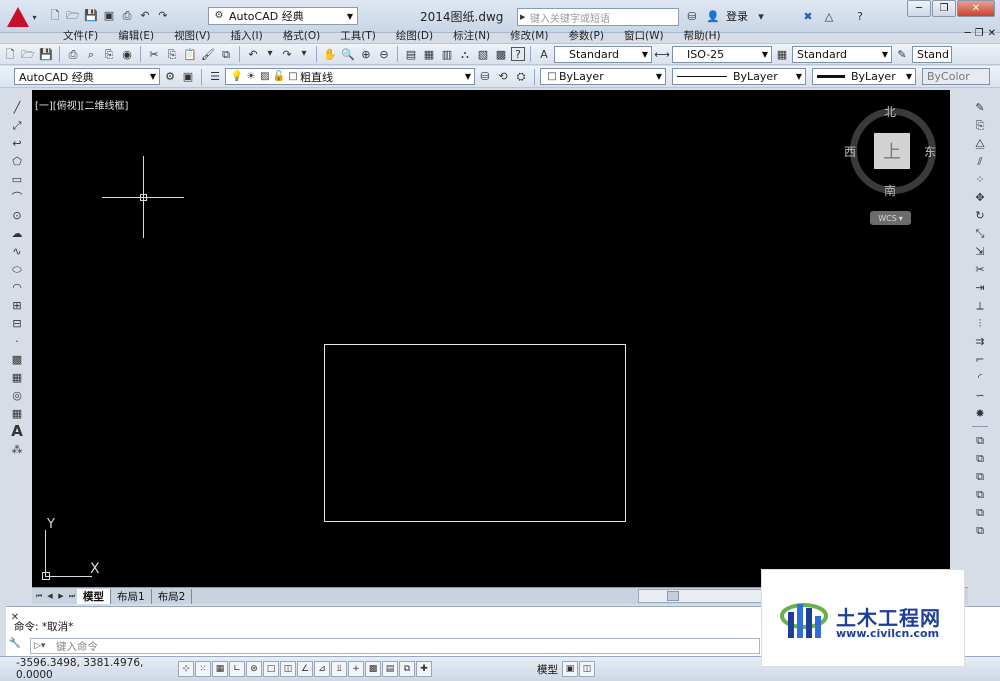 The image size is (1000, 681). Describe the element at coordinates (348, 54) in the screenshot. I see `zoom-realtime-icon: 🔍` at that location.